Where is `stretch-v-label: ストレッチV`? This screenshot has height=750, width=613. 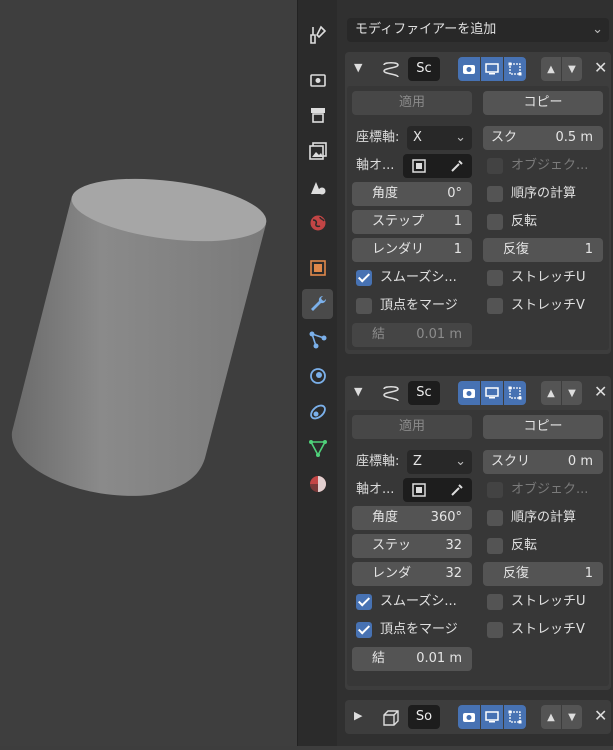
stretch-v-label: ストレッチV is located at coordinates (548, 305).